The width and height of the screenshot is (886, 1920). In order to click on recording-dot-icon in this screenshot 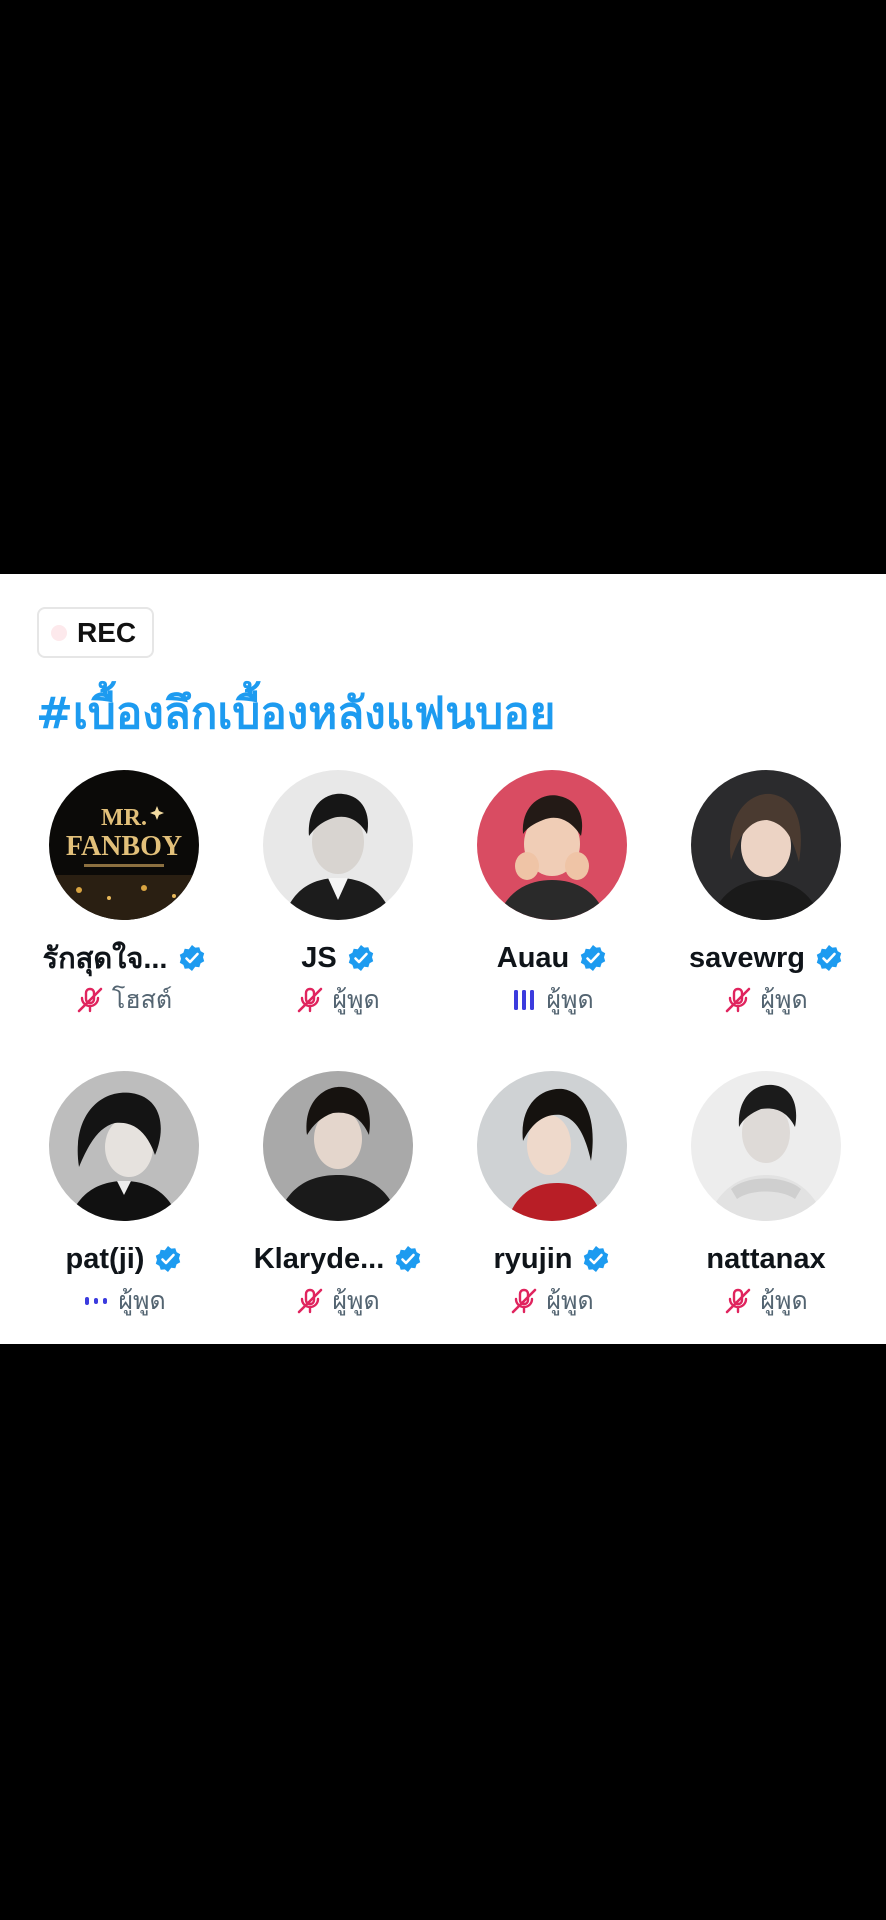, I will do `click(59, 632)`.